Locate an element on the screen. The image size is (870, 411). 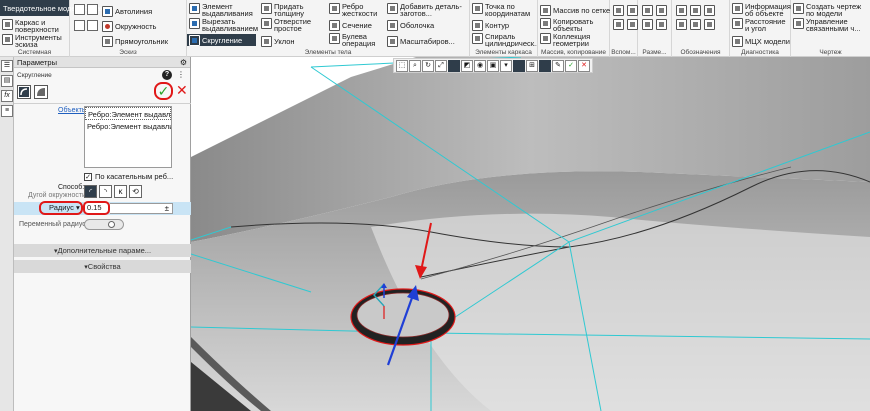
section-properties: Свойства is located at coordinates (102, 266).